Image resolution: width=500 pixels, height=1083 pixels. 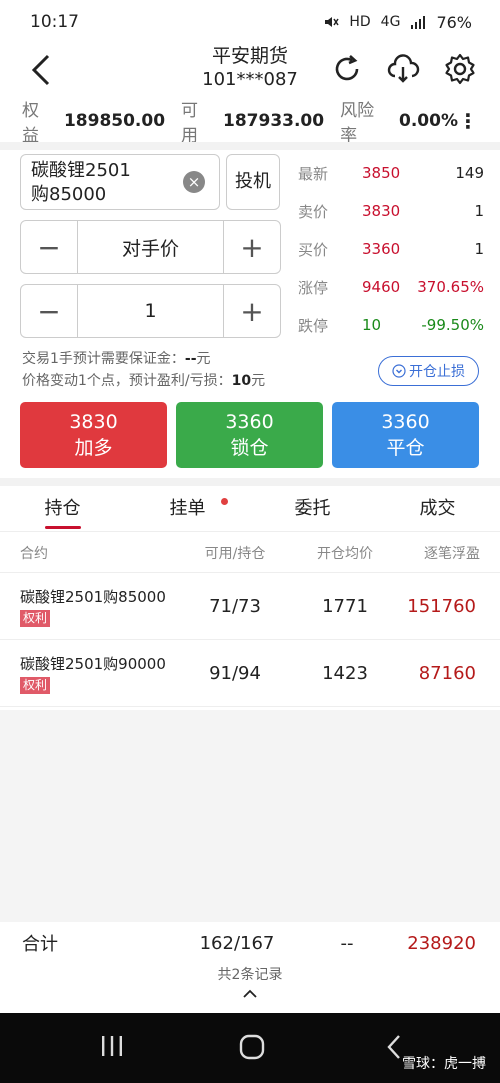 What do you see at coordinates (479, 211) in the screenshot?
I see `quote-volume: 1` at bounding box center [479, 211].